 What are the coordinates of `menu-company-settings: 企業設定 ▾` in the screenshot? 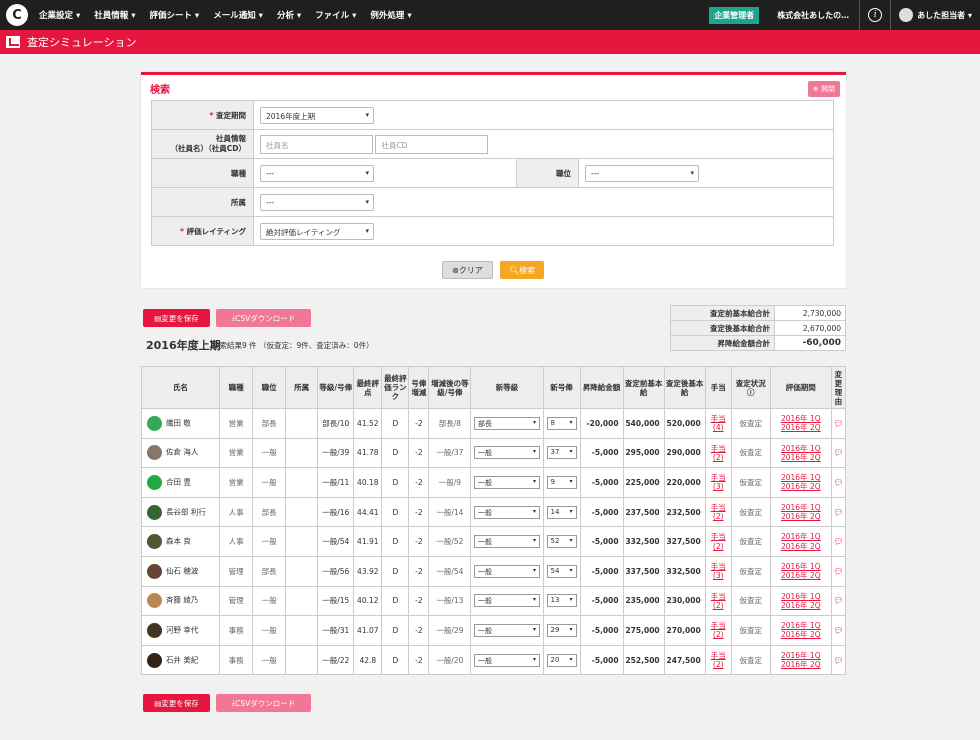 It's located at (59, 15).